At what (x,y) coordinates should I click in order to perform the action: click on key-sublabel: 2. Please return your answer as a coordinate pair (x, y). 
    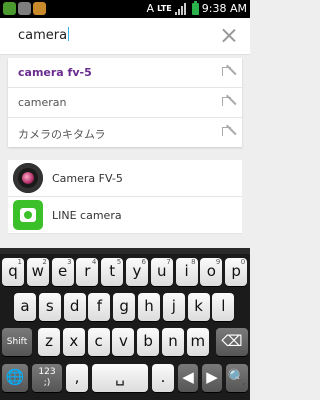
    Looking at the image, I should click on (44, 262).